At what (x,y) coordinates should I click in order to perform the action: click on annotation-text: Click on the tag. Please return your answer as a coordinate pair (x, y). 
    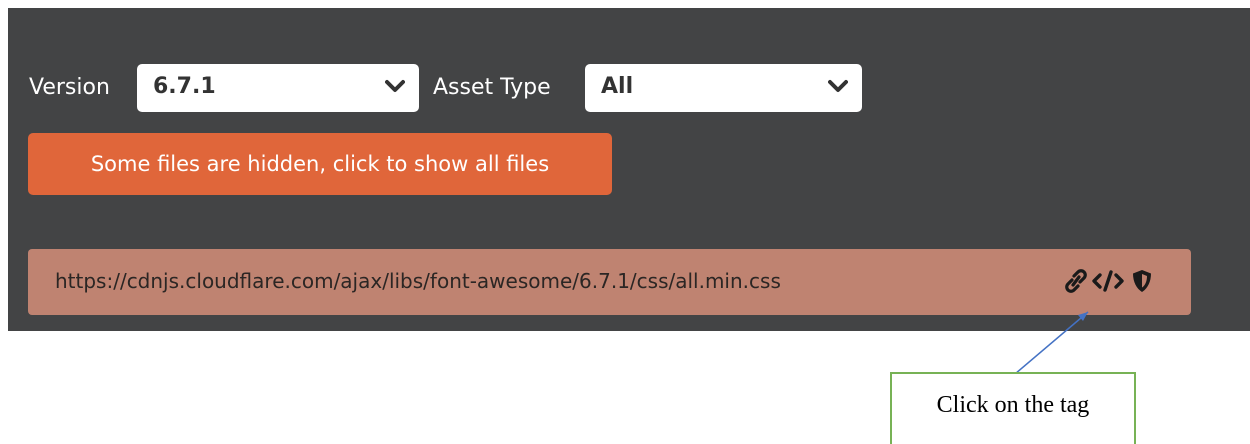
    Looking at the image, I should click on (1013, 405).